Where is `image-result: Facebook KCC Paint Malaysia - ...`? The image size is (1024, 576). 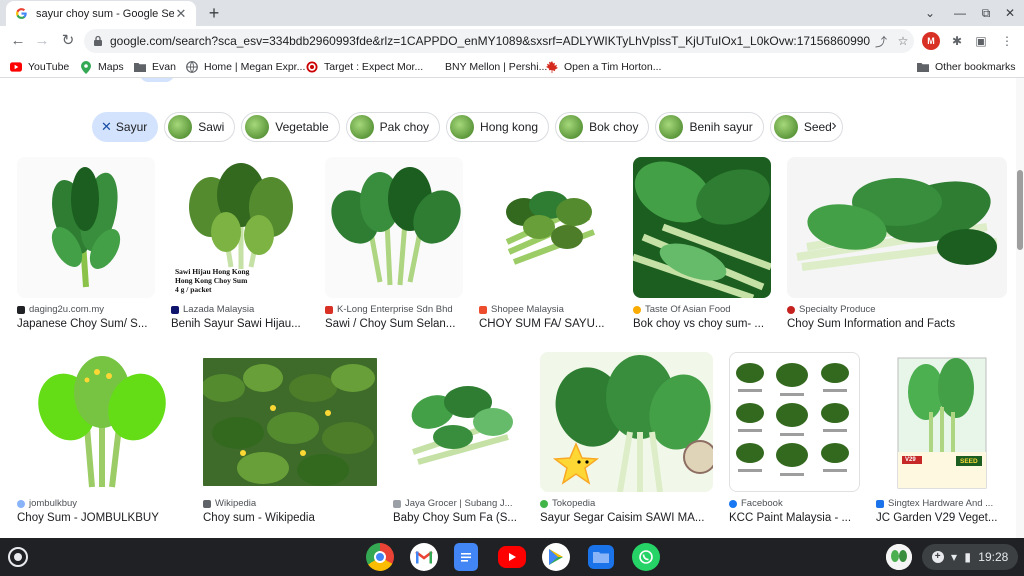 image-result: Facebook KCC Paint Malaysia - ... is located at coordinates (794, 438).